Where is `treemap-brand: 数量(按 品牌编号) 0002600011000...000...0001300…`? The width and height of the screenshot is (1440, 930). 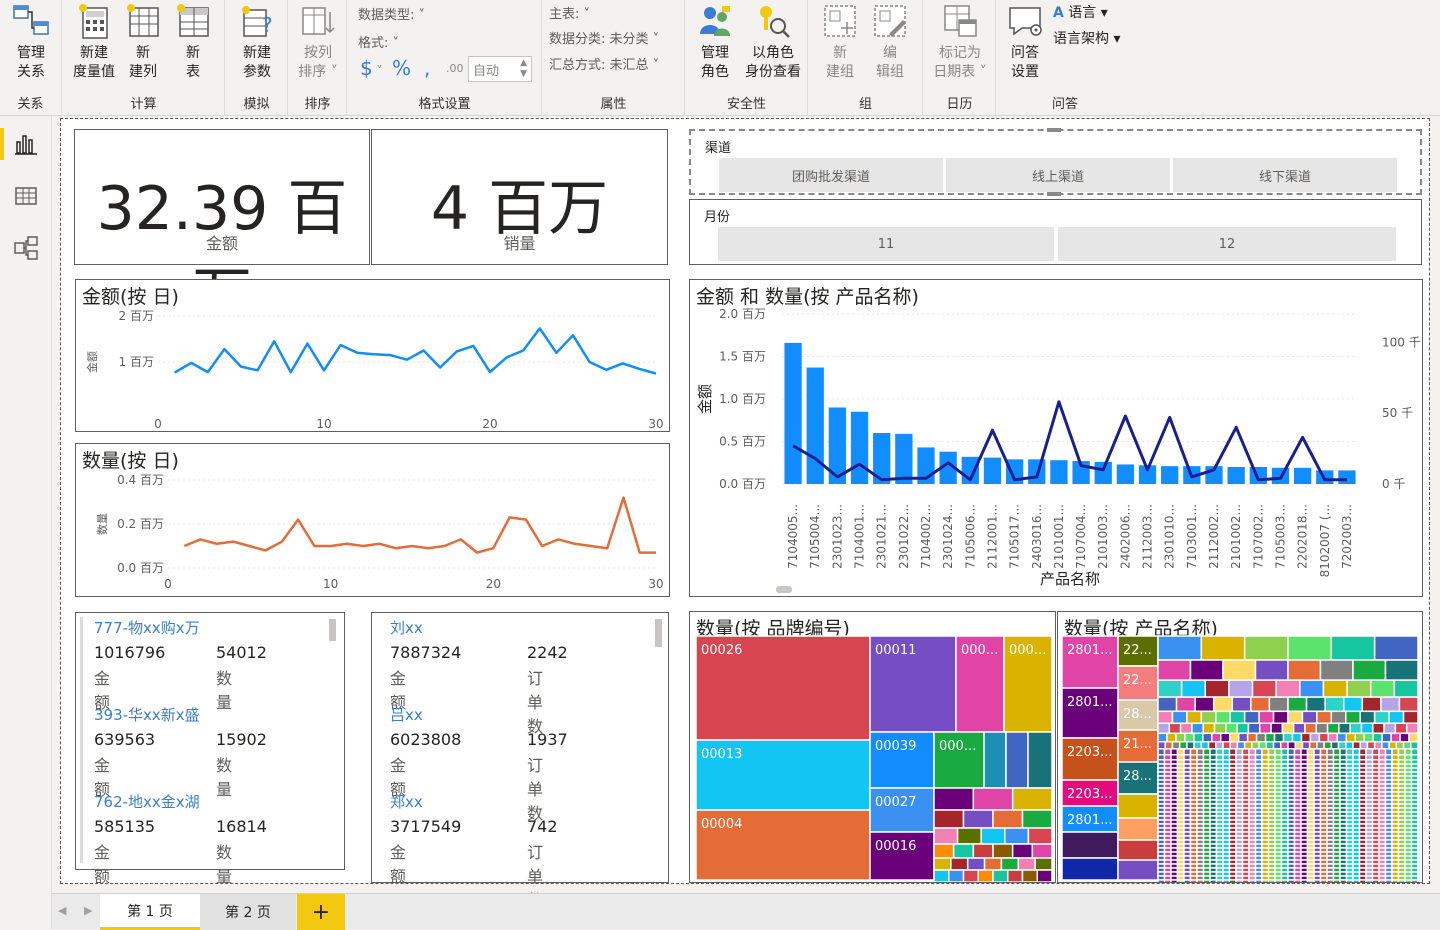
treemap-brand: 数量(按 品牌编号) 0002600011000...000...0001300… is located at coordinates (872, 747).